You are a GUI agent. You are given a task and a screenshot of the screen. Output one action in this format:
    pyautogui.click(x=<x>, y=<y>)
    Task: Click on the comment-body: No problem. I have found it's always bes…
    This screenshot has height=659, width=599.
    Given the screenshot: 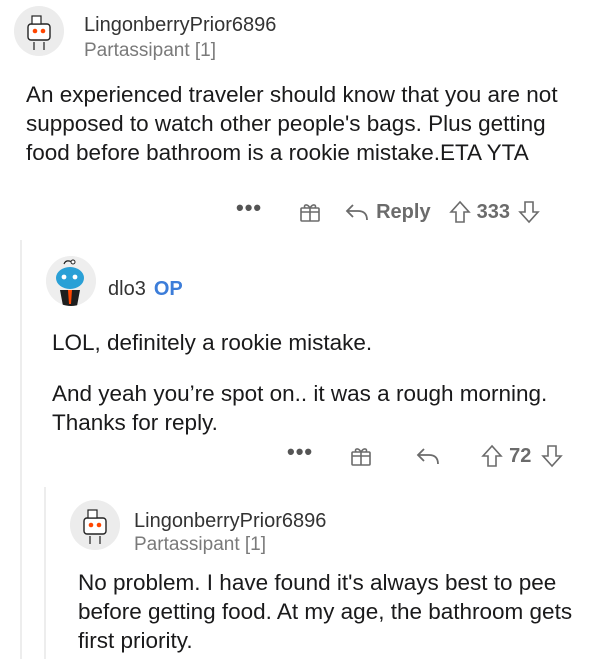 What is the action you would take?
    pyautogui.click(x=328, y=611)
    